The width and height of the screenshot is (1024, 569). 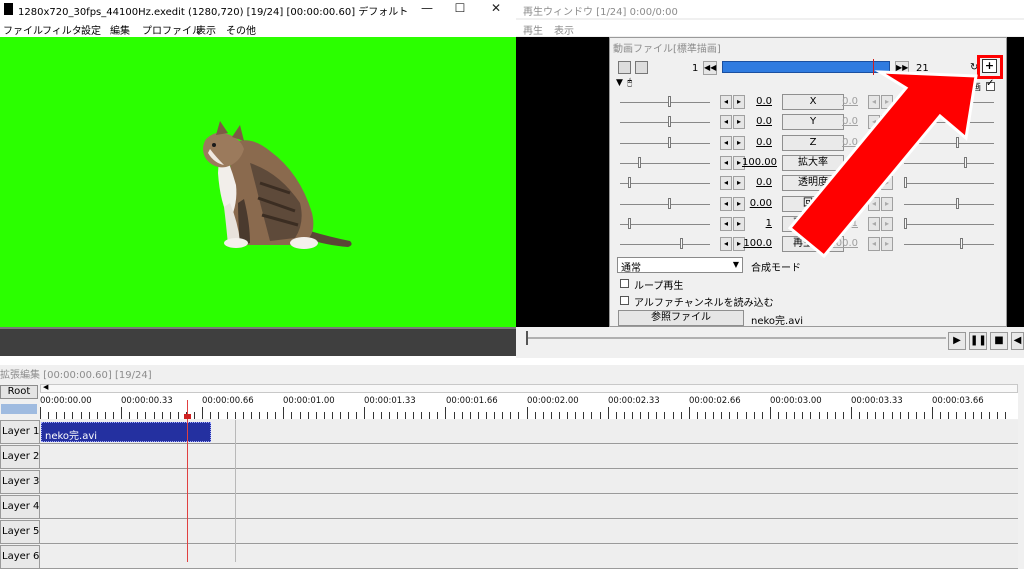 What do you see at coordinates (460, 9) in the screenshot?
I see `maximize-button: ☐` at bounding box center [460, 9].